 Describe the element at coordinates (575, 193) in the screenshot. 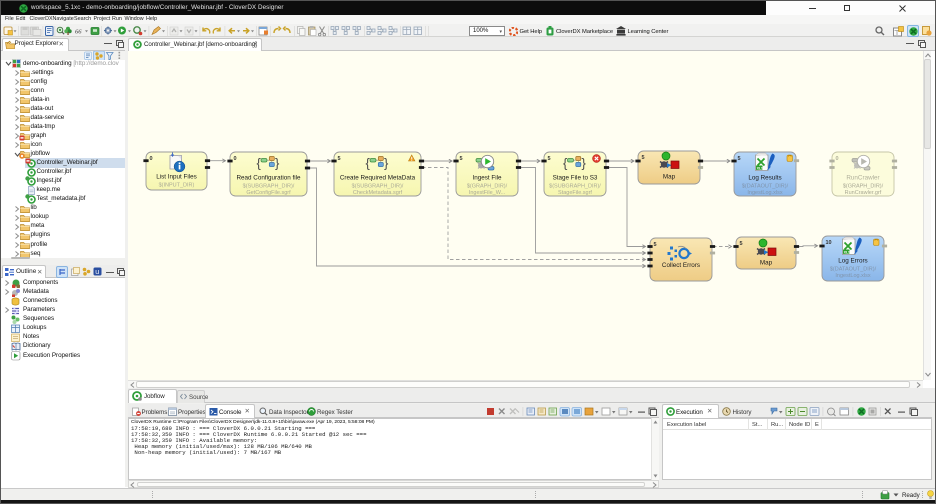

I see `svg-text: StageFile.sgrf` at that location.